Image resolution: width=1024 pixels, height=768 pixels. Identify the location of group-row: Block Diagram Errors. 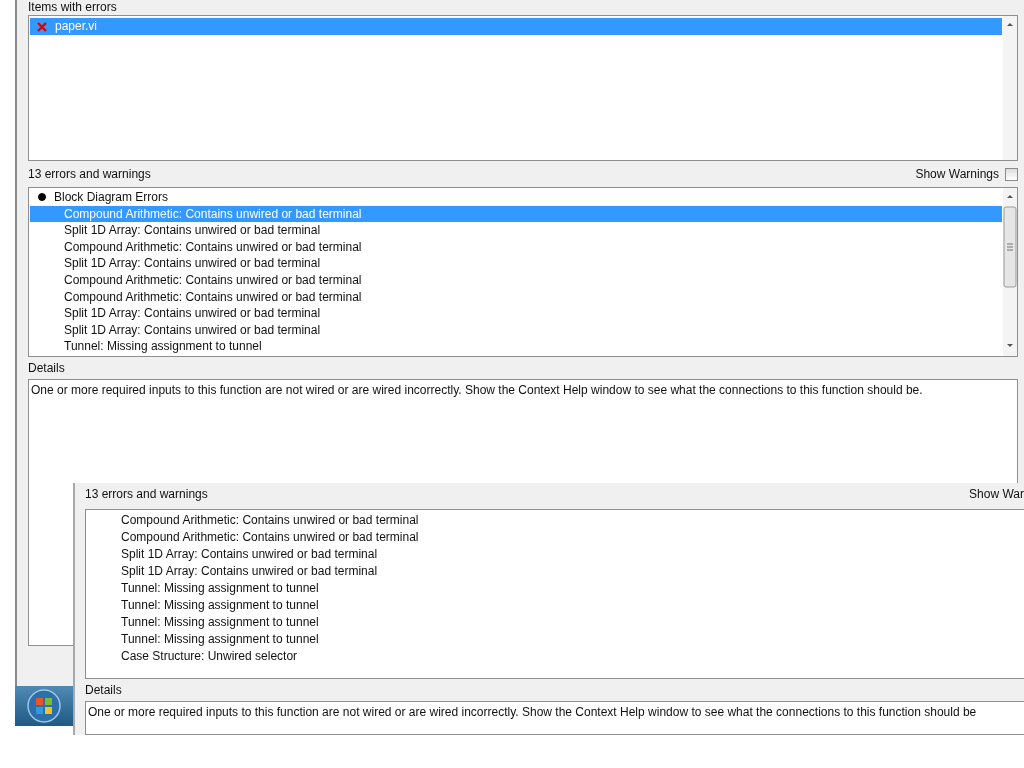
(516, 197).